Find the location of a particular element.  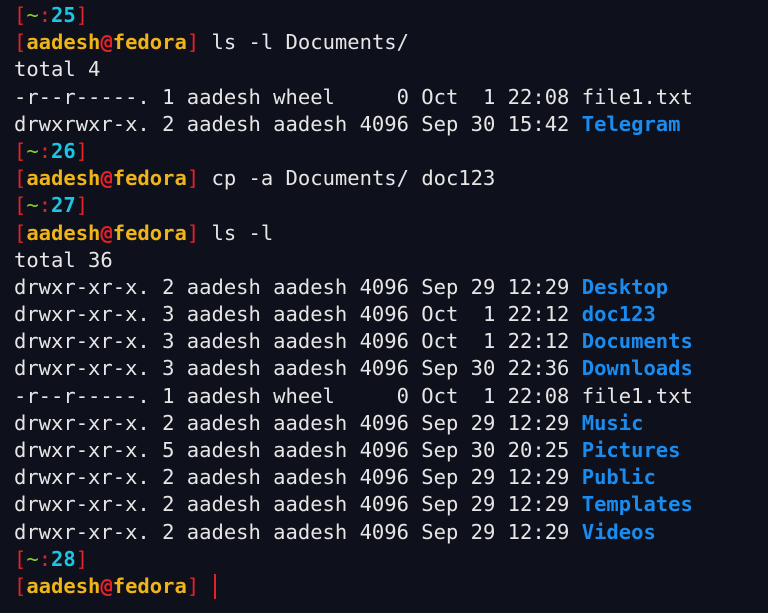

directory-name: Telegram is located at coordinates (631, 123).